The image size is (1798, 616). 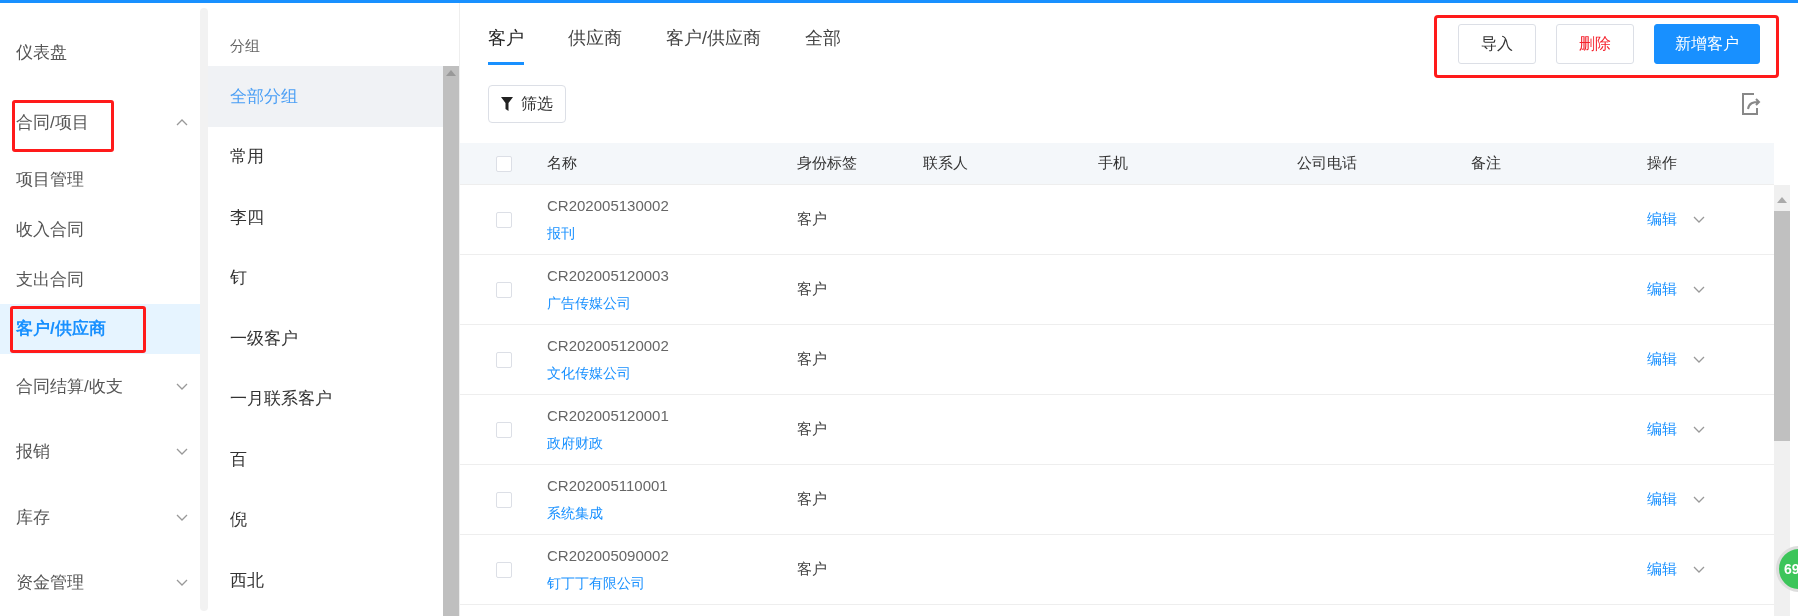 I want to click on table-cell-text: CR202005090002, so click(x=608, y=555).